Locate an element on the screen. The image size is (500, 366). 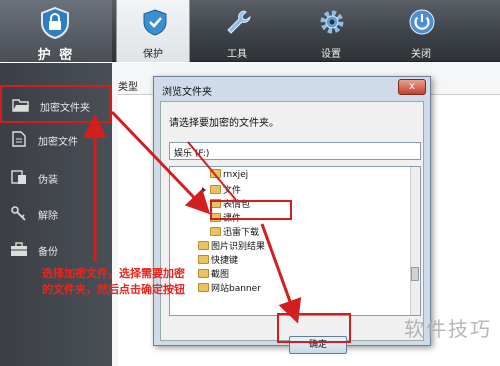
tab-tools: 工具 is located at coordinates (237, 31).